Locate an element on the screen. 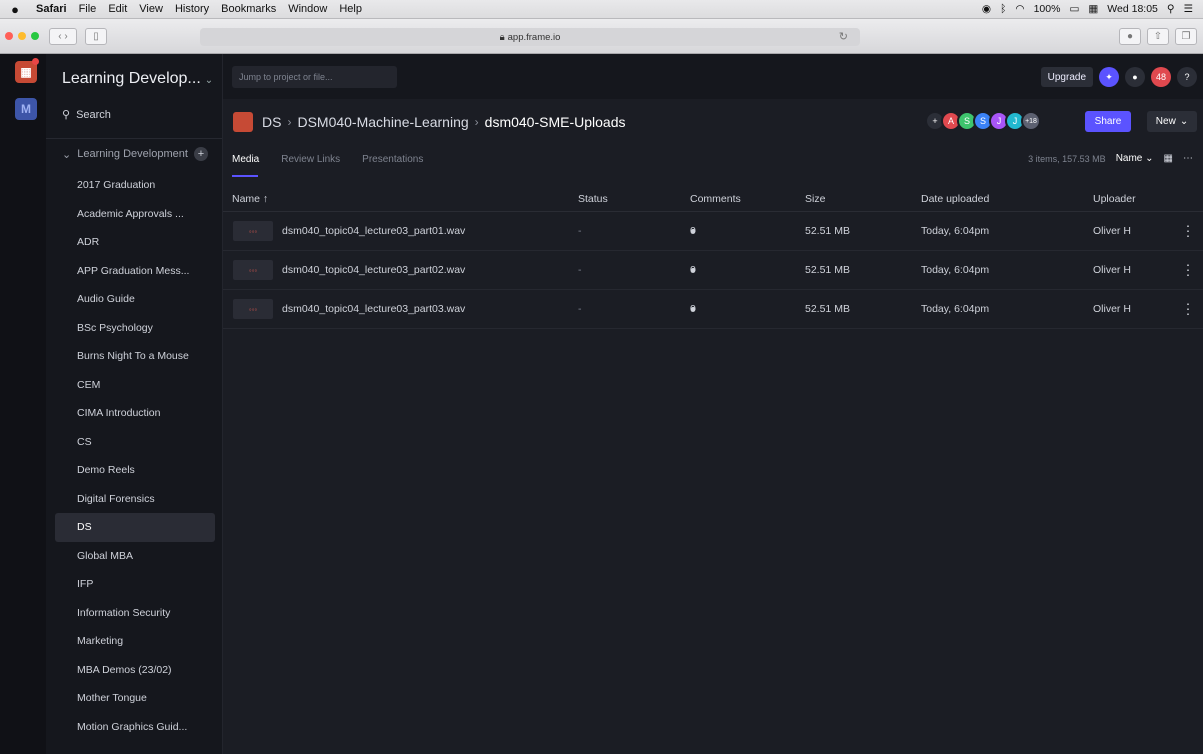 The image size is (1203, 754). menu-view: View is located at coordinates (151, 9).